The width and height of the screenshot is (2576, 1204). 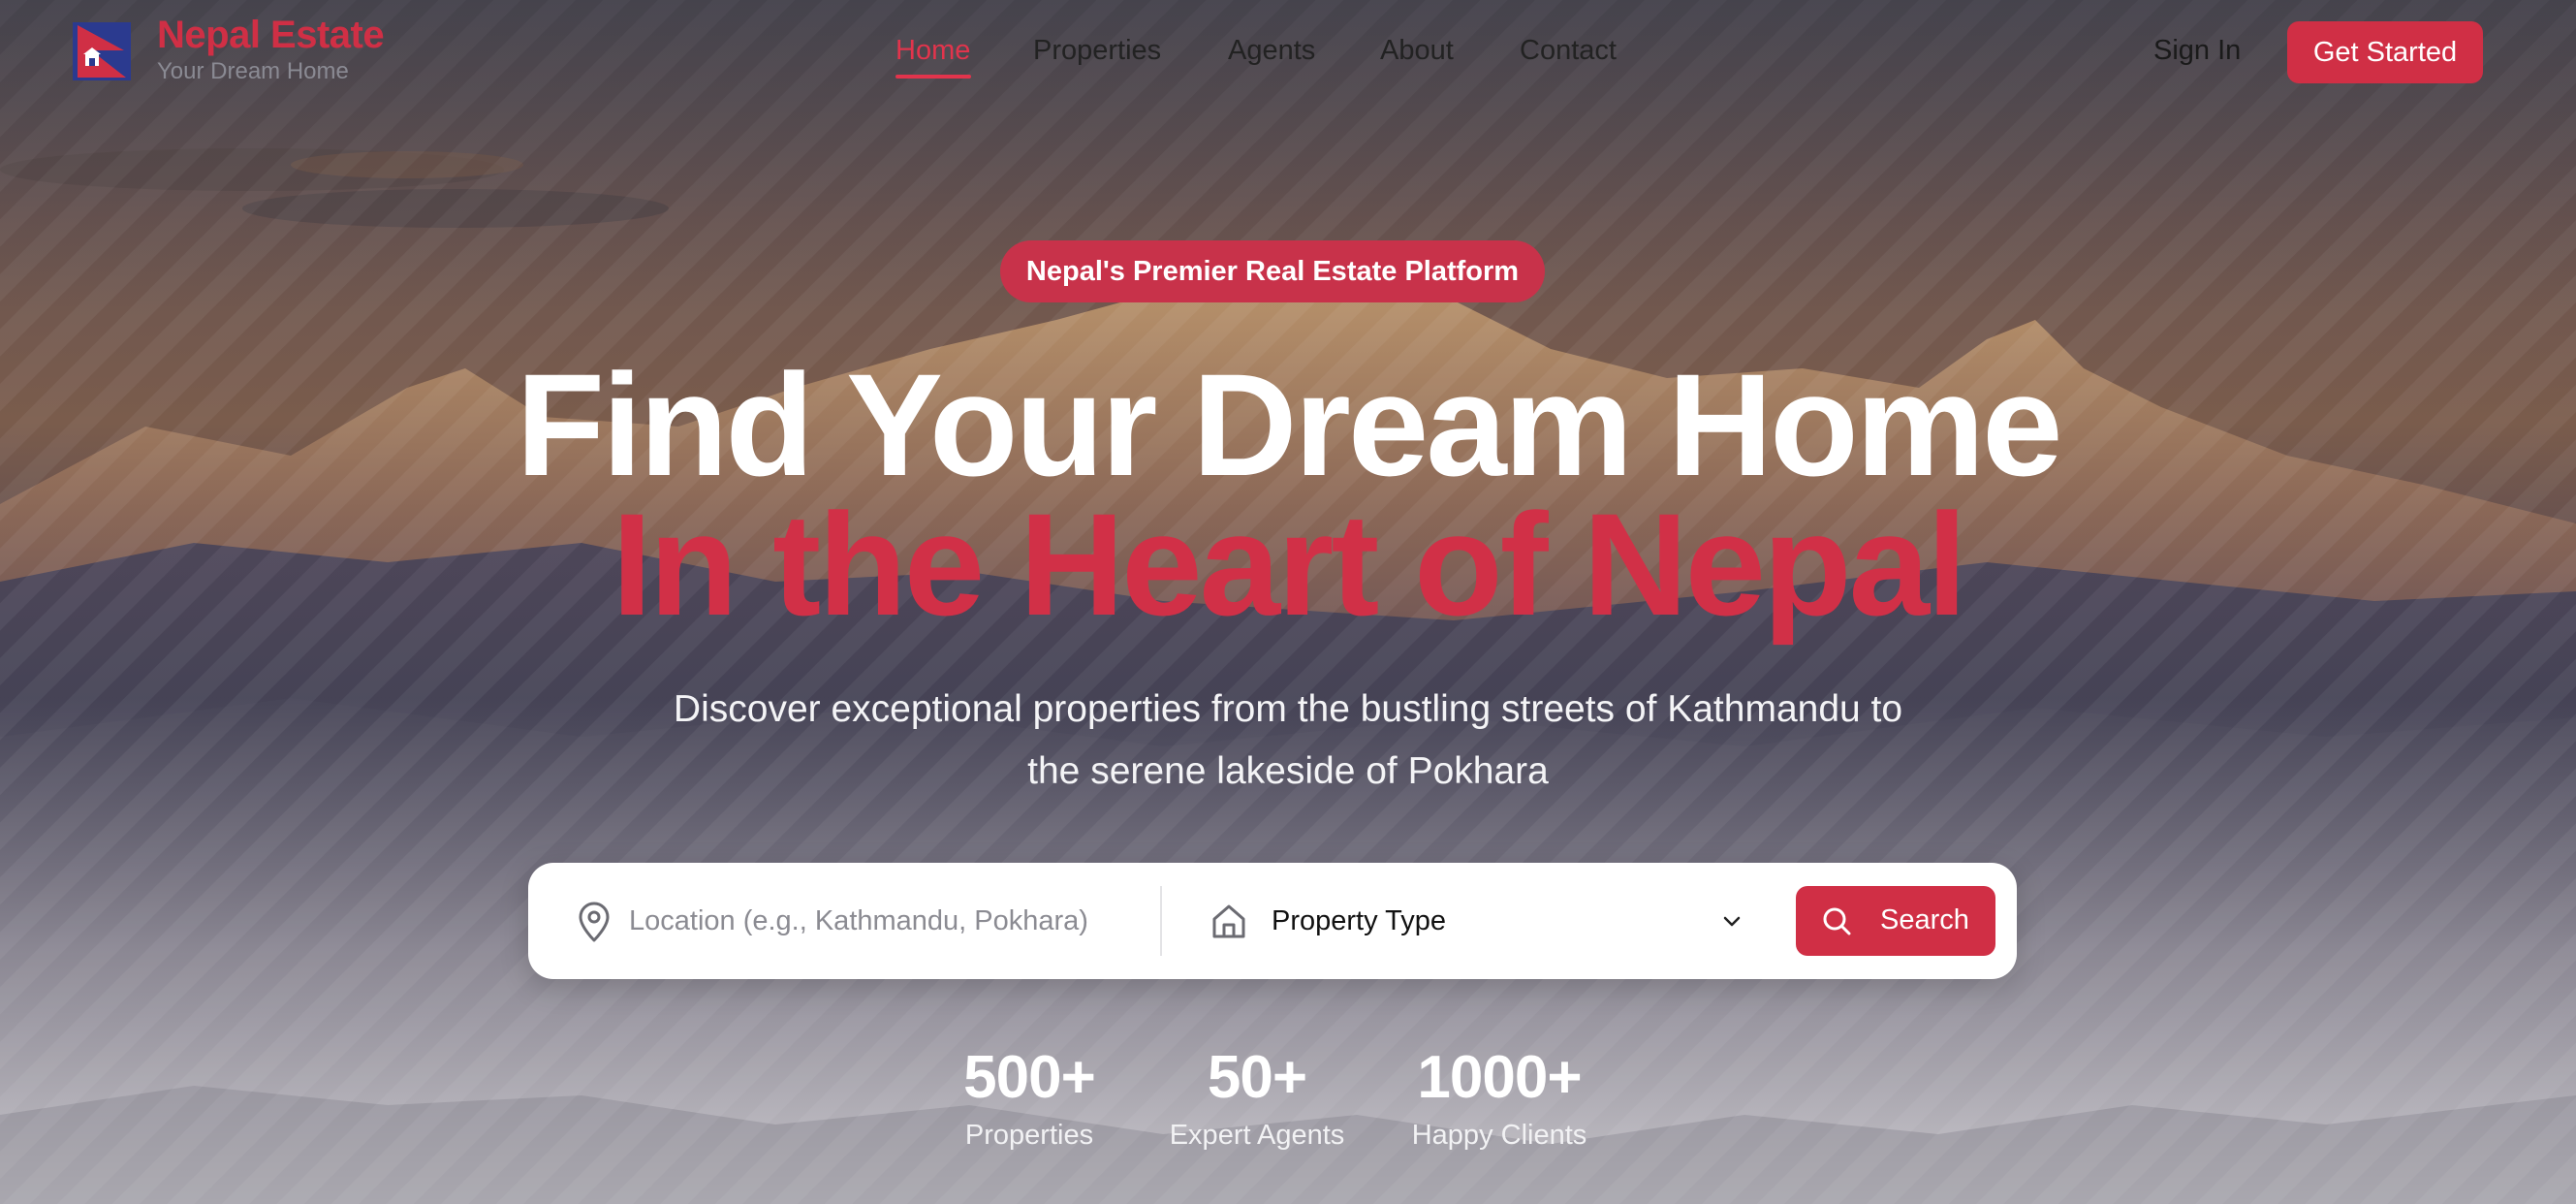 What do you see at coordinates (1417, 51) in the screenshot?
I see `nav-link-about: About` at bounding box center [1417, 51].